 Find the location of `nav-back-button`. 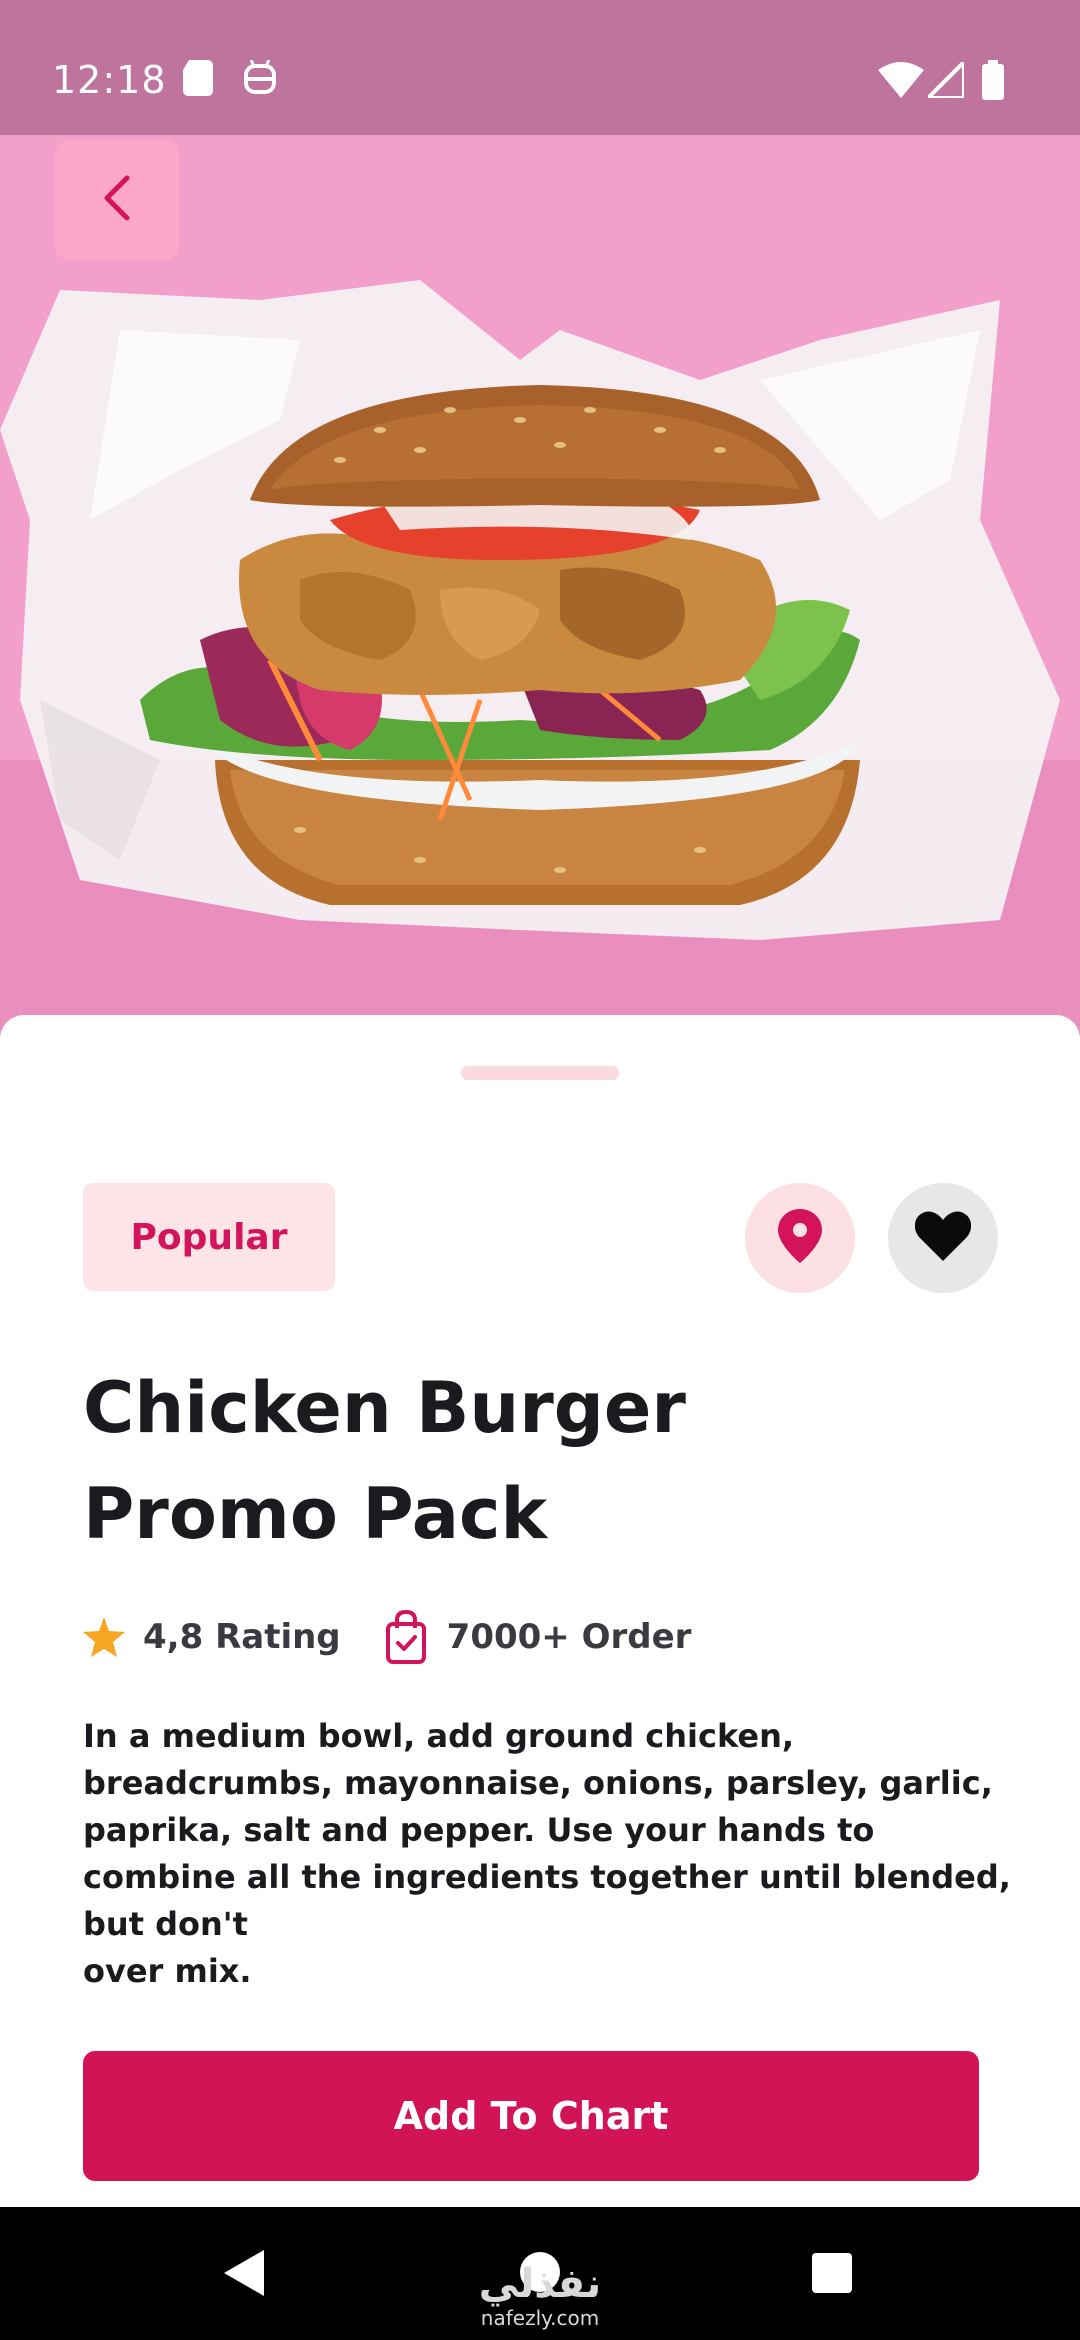

nav-back-button is located at coordinates (244, 2275).